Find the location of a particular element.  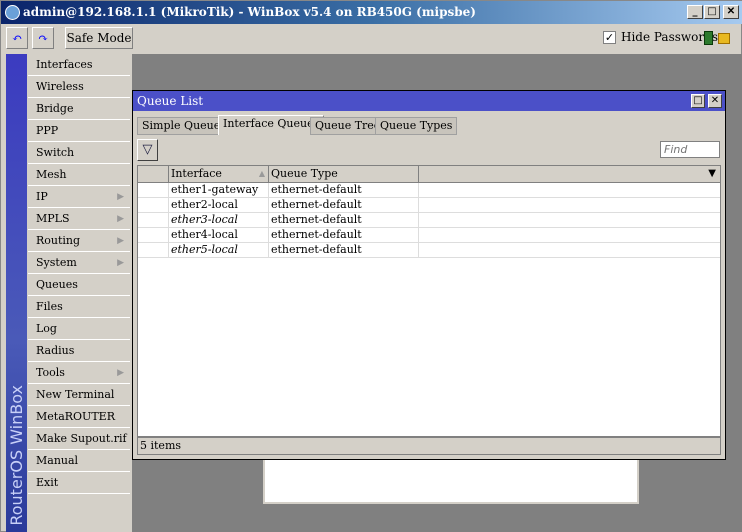

sidebar-item-label: New Terminal is located at coordinates (75, 394).